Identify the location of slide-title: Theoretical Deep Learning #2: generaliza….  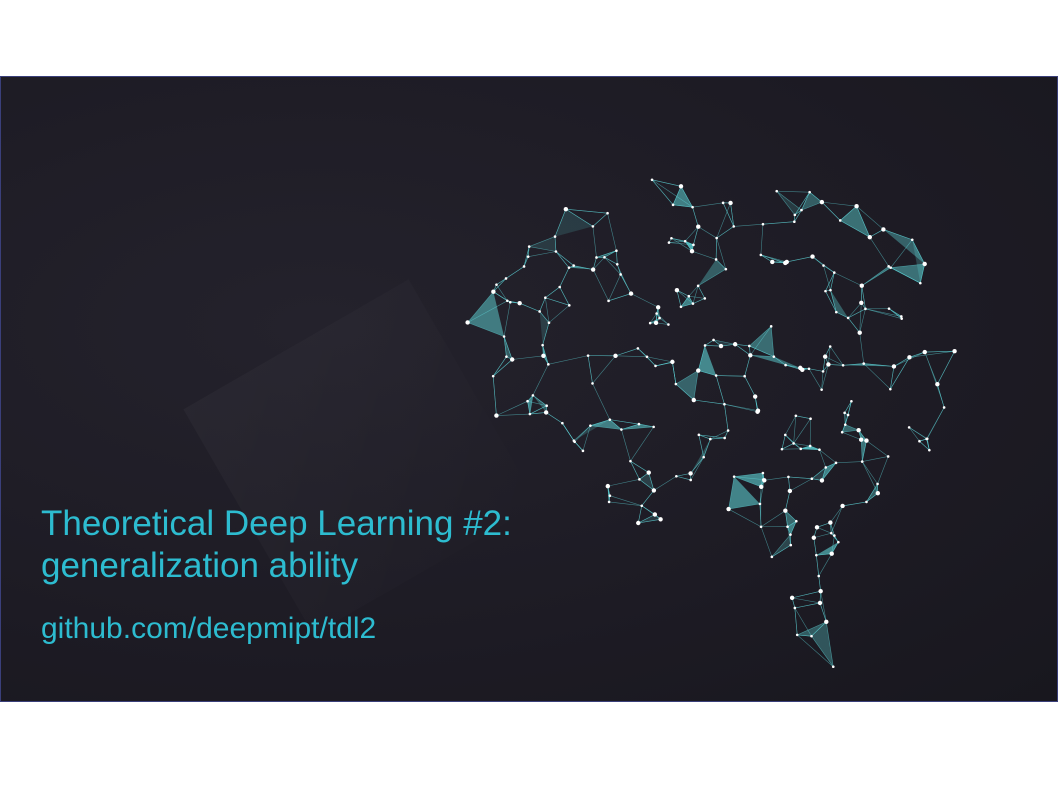
(276, 545).